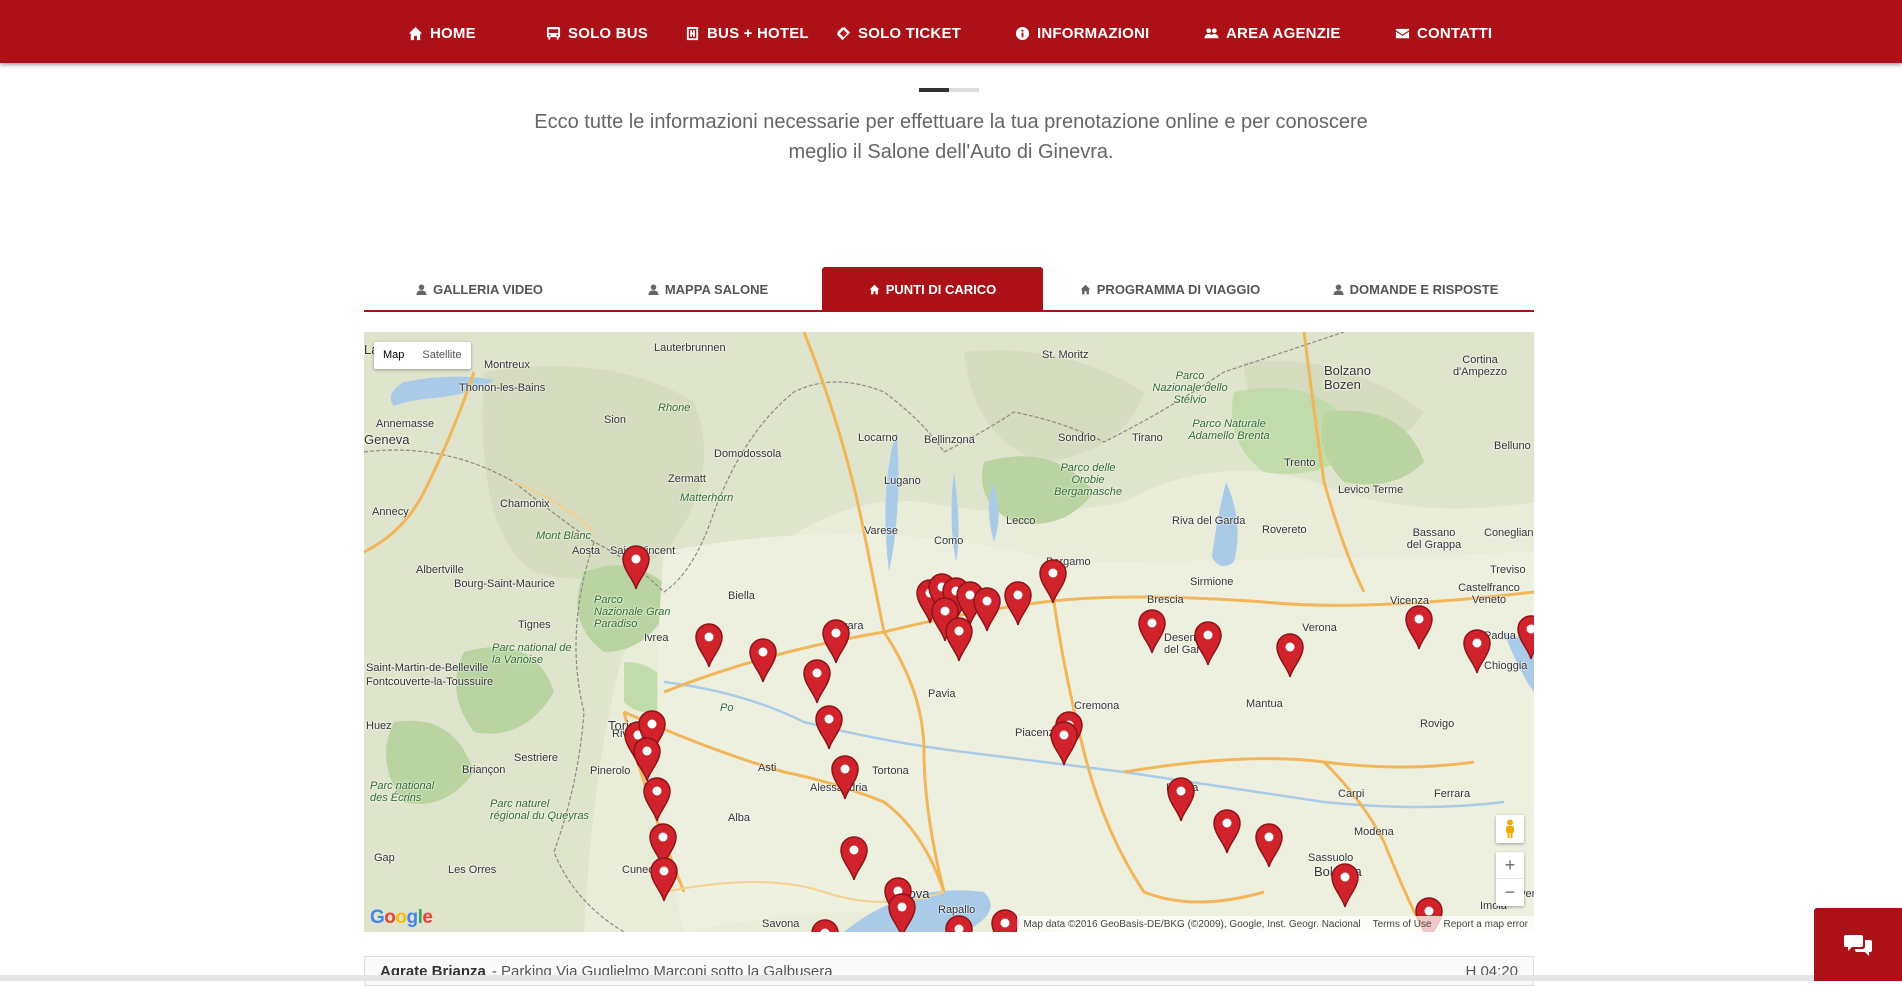  What do you see at coordinates (1165, 600) in the screenshot?
I see `map-label: Brescia` at bounding box center [1165, 600].